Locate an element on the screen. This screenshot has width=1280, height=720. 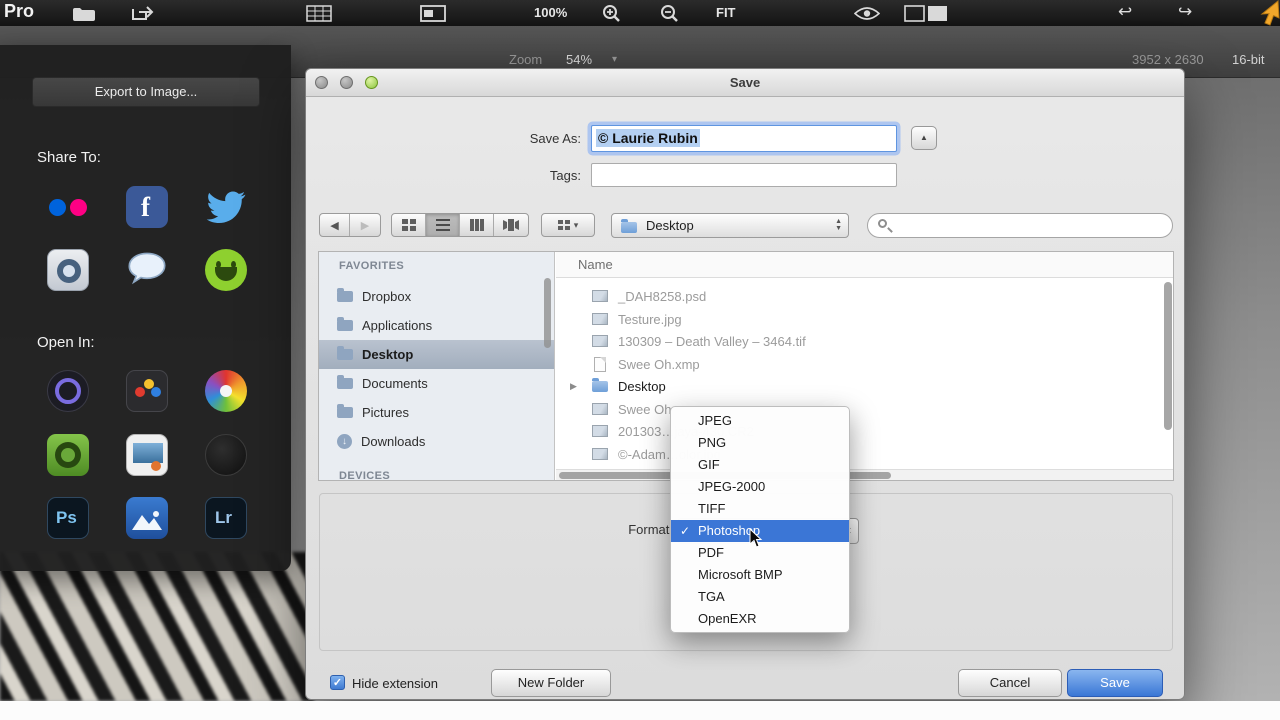
app-title: Pro is located at coordinates (19, 11).